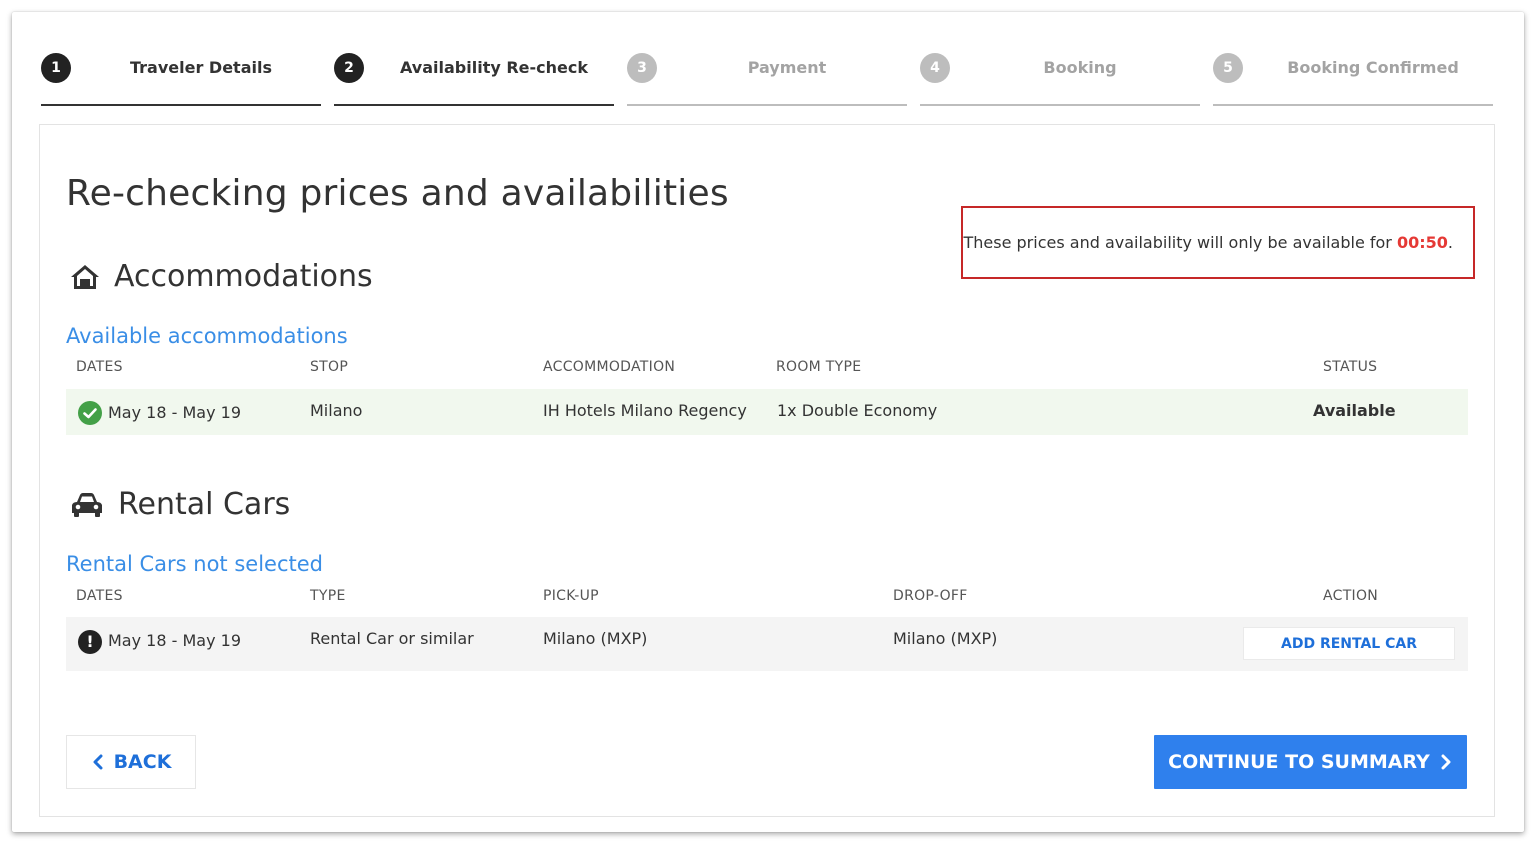 The width and height of the screenshot is (1538, 850). What do you see at coordinates (1228, 68) in the screenshot?
I see `step-number: 5` at bounding box center [1228, 68].